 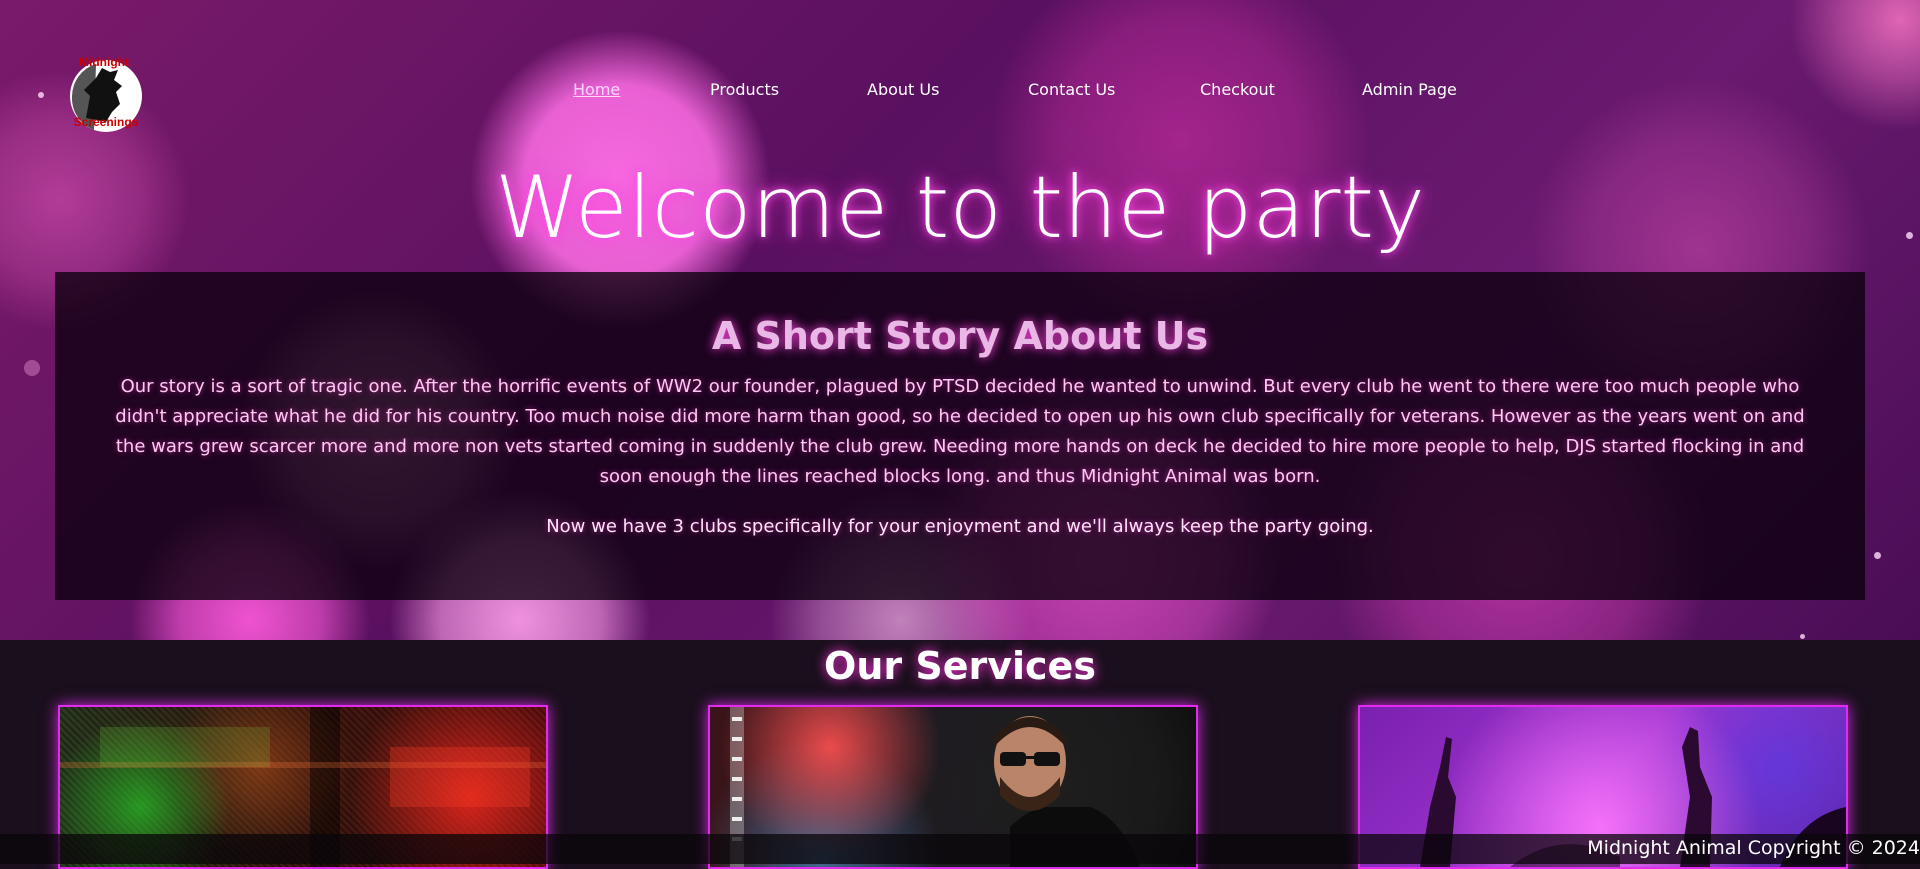 What do you see at coordinates (106, 122) in the screenshot?
I see `logo-text-bottom: Screenings` at bounding box center [106, 122].